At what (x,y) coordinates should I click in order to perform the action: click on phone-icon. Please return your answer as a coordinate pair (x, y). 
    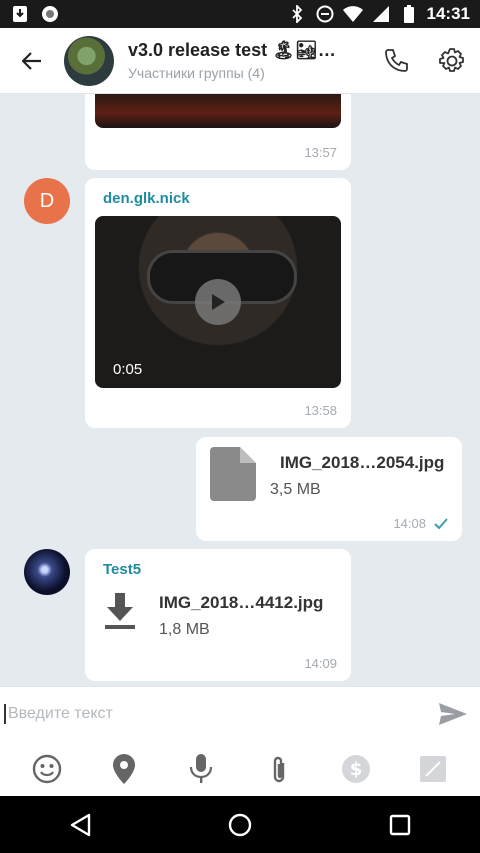
    Looking at the image, I should click on (396, 60).